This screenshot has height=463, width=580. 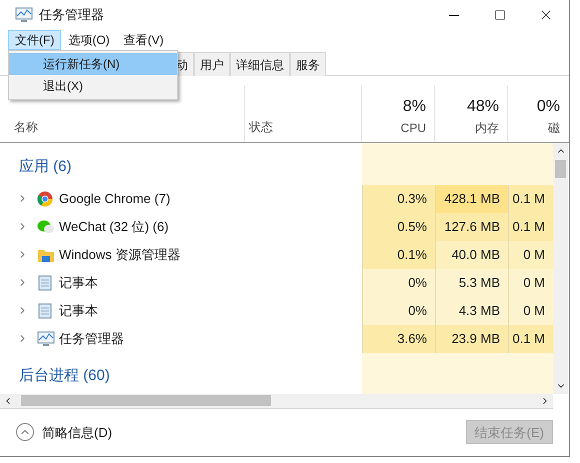 What do you see at coordinates (471, 338) in the screenshot?
I see `usage-cell: 23.9 MB` at bounding box center [471, 338].